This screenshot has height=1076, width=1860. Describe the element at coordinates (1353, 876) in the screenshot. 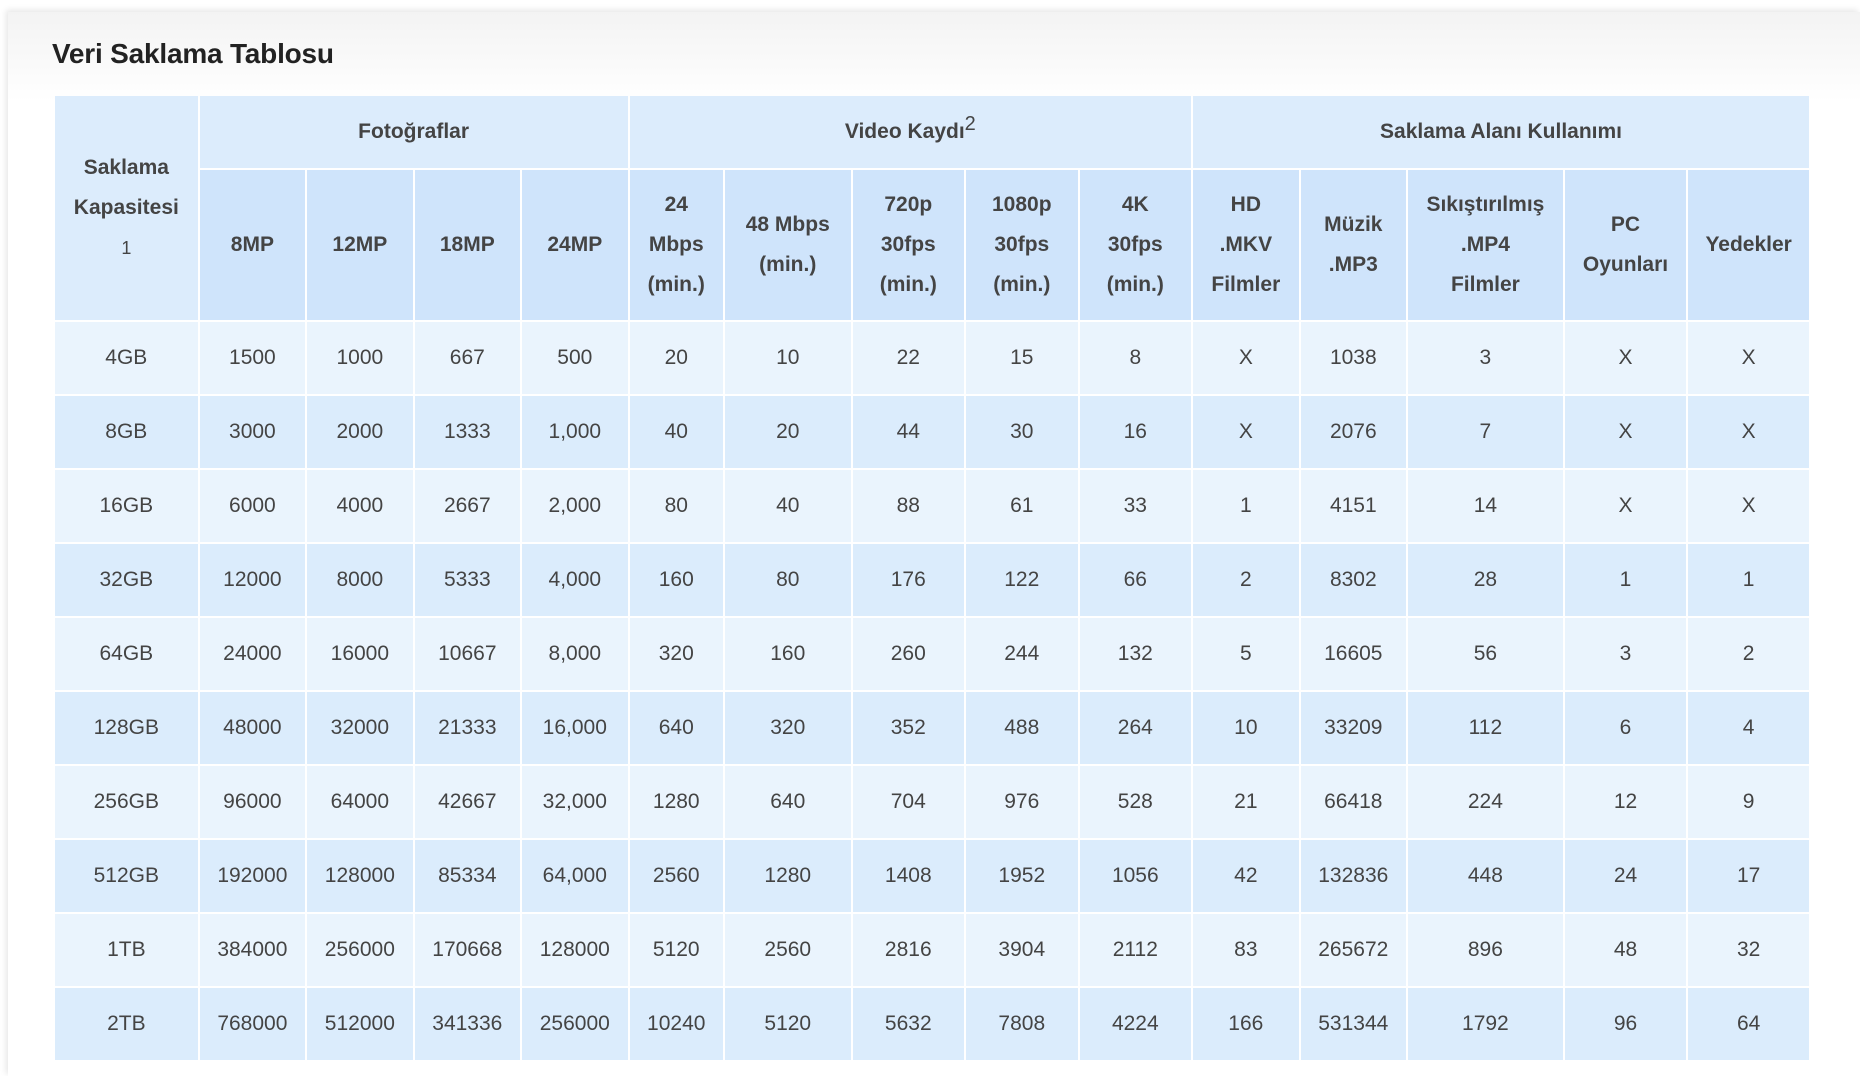

I see `table-cell: 132836` at that location.